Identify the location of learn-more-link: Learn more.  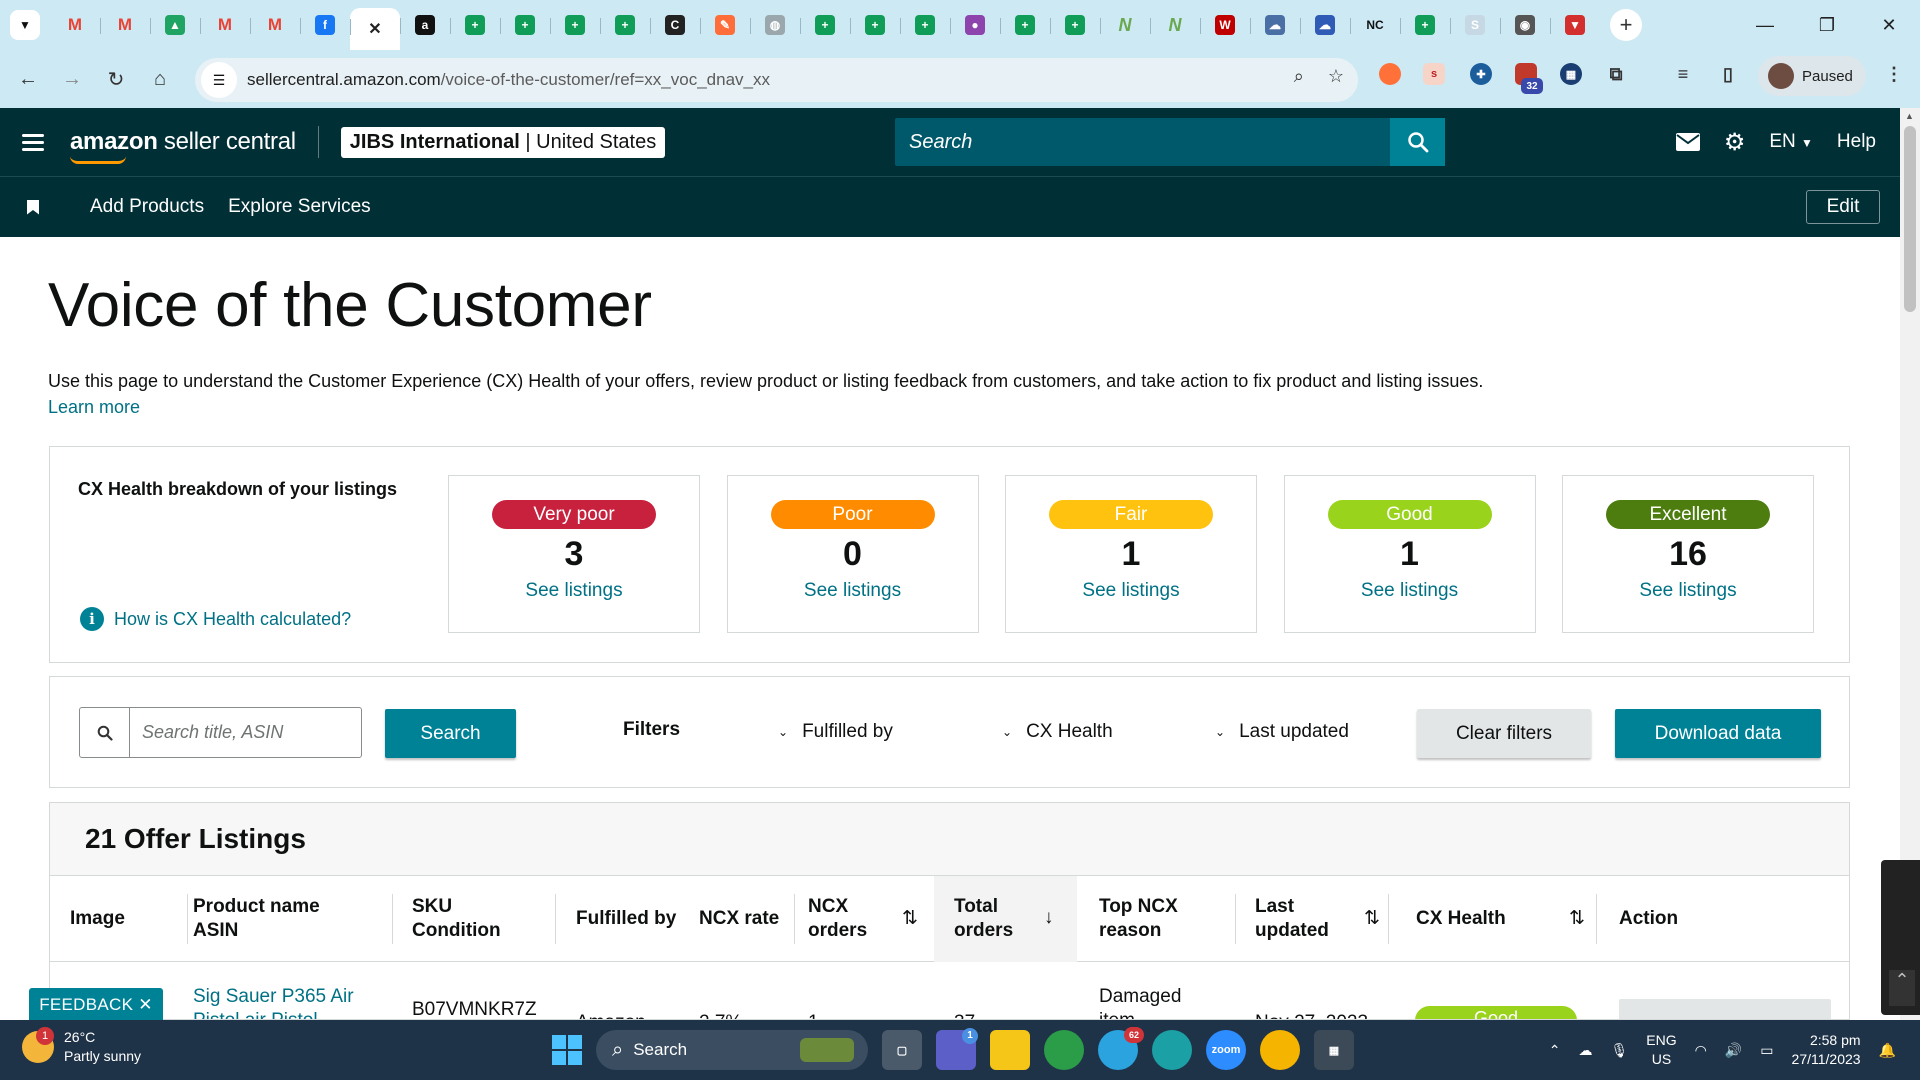
(94, 407).